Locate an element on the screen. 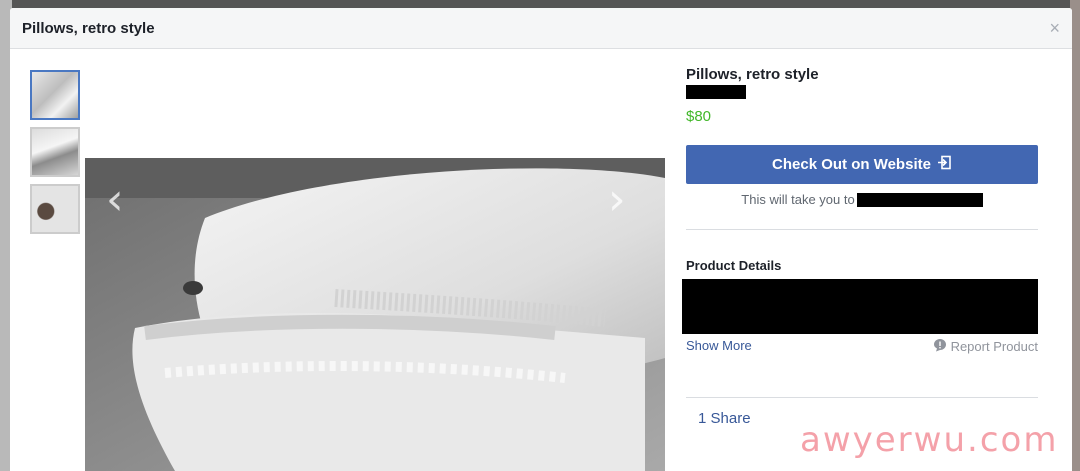 The width and height of the screenshot is (1080, 471). thumbnail-strip is located at coordinates (55, 155).